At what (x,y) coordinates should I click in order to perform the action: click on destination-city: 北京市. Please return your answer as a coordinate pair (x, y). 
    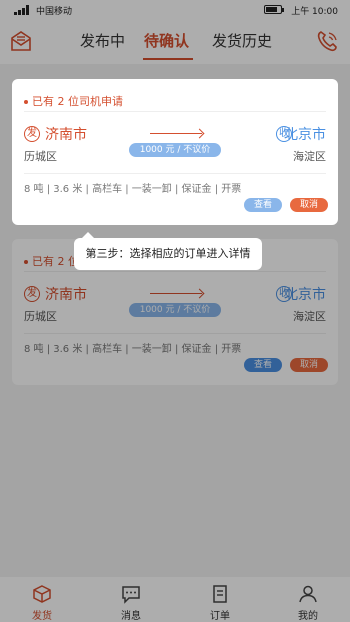
    Looking at the image, I should click on (305, 135).